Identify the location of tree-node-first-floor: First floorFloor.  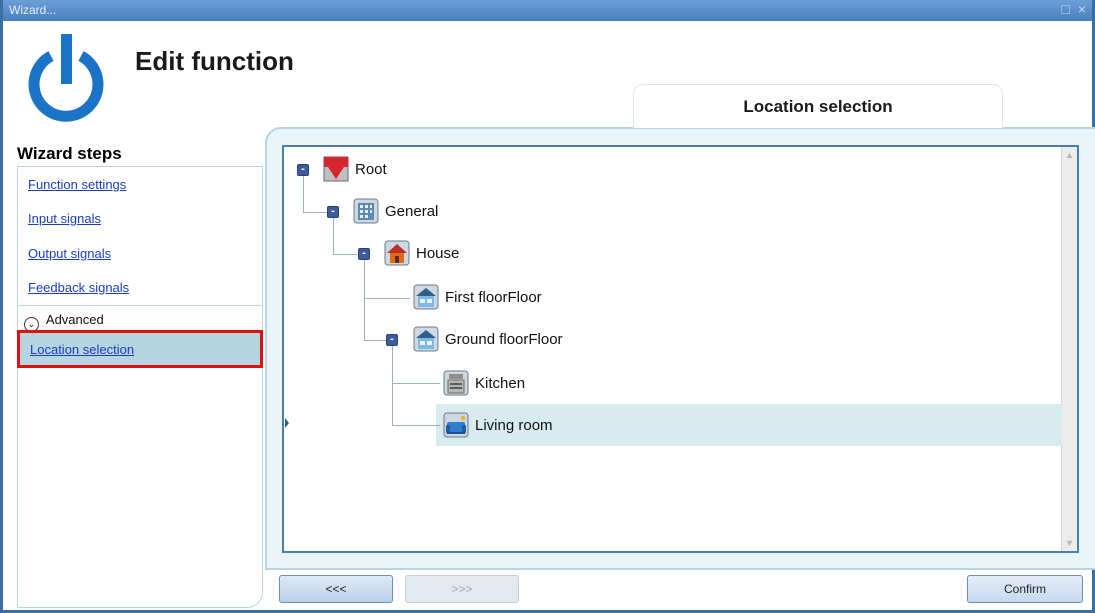
(477, 297).